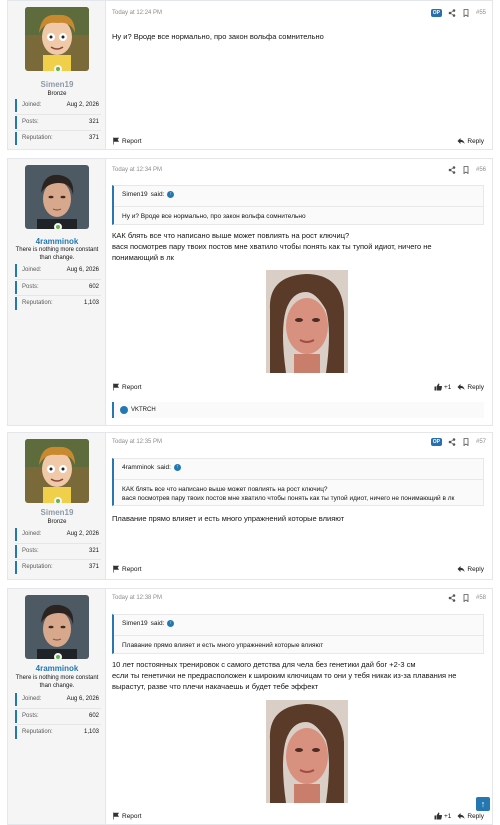 Image resolution: width=500 pixels, height=825 pixels. Describe the element at coordinates (475, 569) in the screenshot. I see `reply-label: Reply` at that location.